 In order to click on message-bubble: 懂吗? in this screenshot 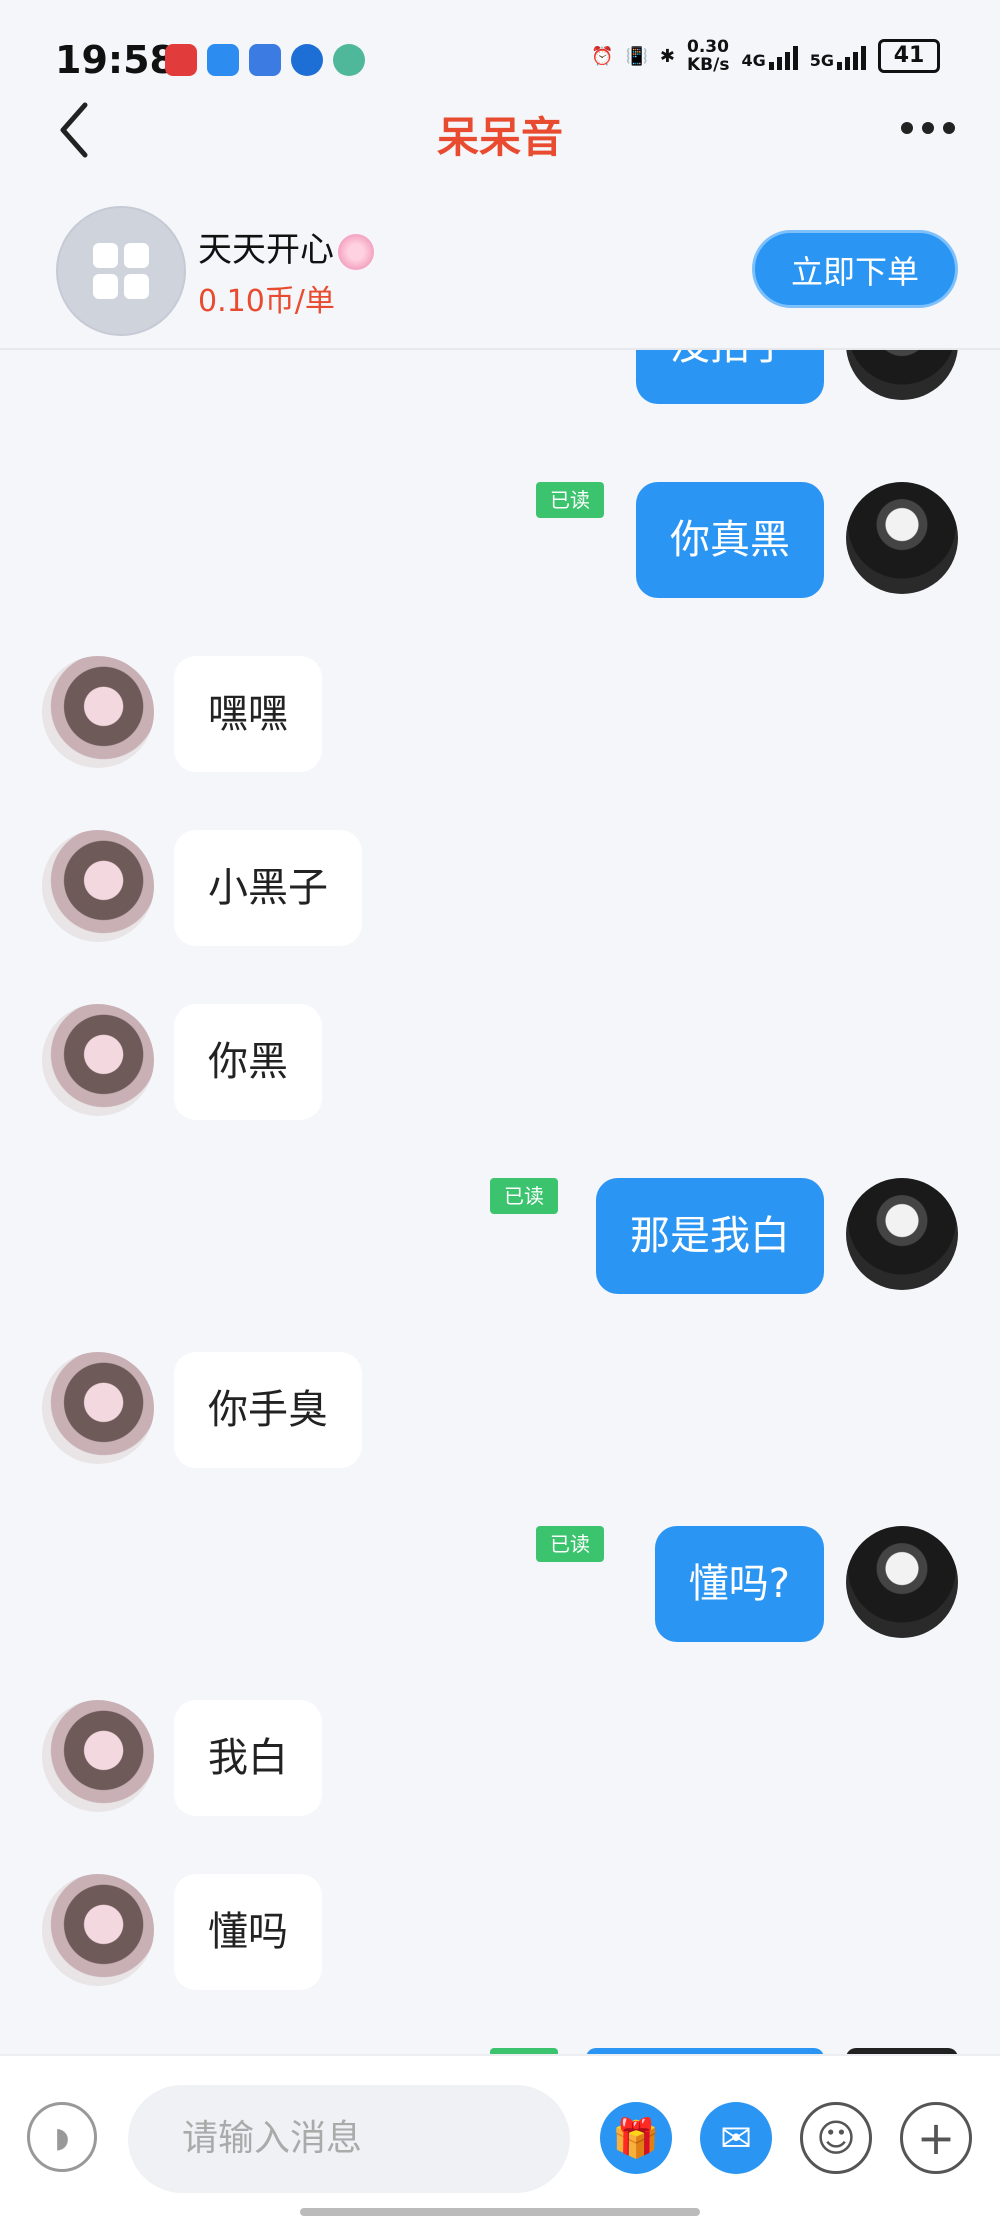, I will do `click(739, 1584)`.